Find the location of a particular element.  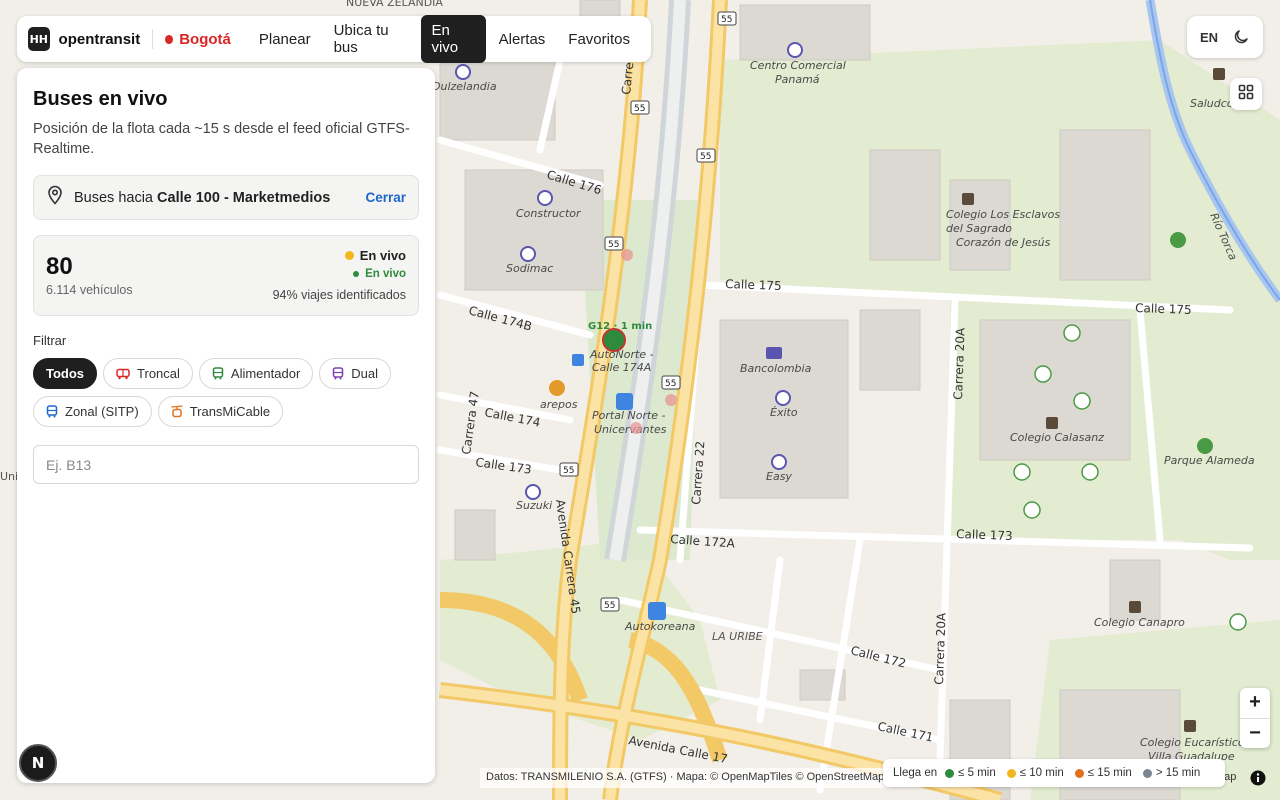

brand-logo: HH is located at coordinates (39, 39).